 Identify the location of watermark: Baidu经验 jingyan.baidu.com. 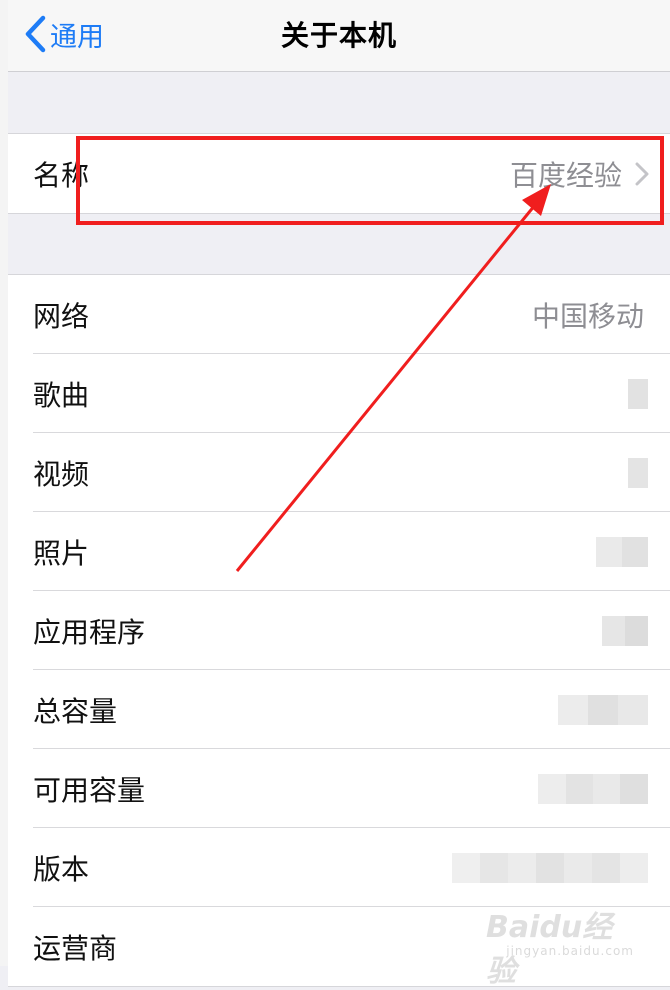
(566, 944).